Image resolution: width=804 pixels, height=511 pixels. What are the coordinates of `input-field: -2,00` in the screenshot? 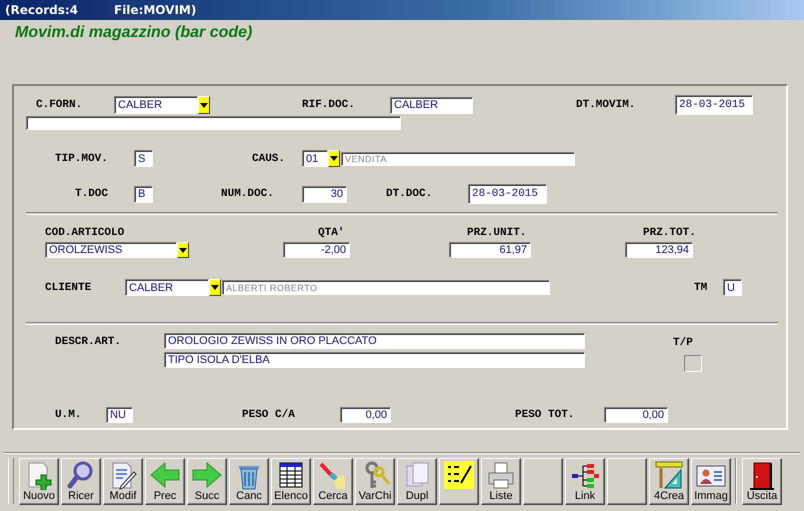 It's located at (316, 250).